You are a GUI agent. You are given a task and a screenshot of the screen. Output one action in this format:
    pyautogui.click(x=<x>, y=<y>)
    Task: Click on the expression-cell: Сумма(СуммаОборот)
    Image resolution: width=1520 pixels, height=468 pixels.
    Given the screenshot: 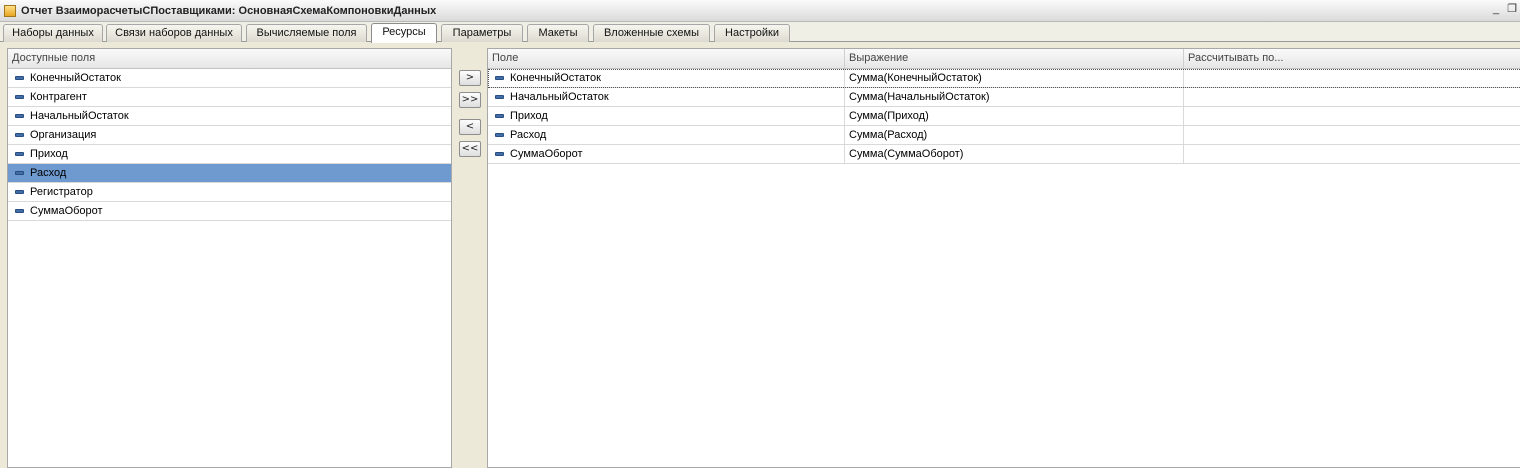 What is the action you would take?
    pyautogui.click(x=1014, y=154)
    